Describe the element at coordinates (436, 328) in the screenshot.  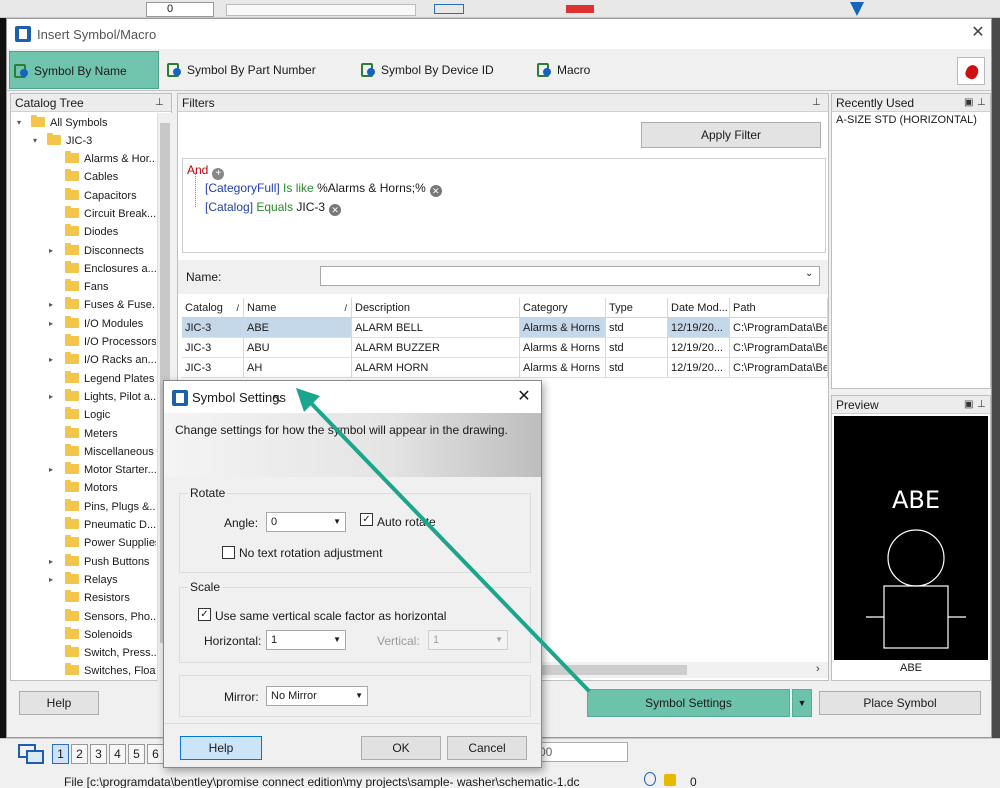
I see `grid-cell: ALARM BELL` at that location.